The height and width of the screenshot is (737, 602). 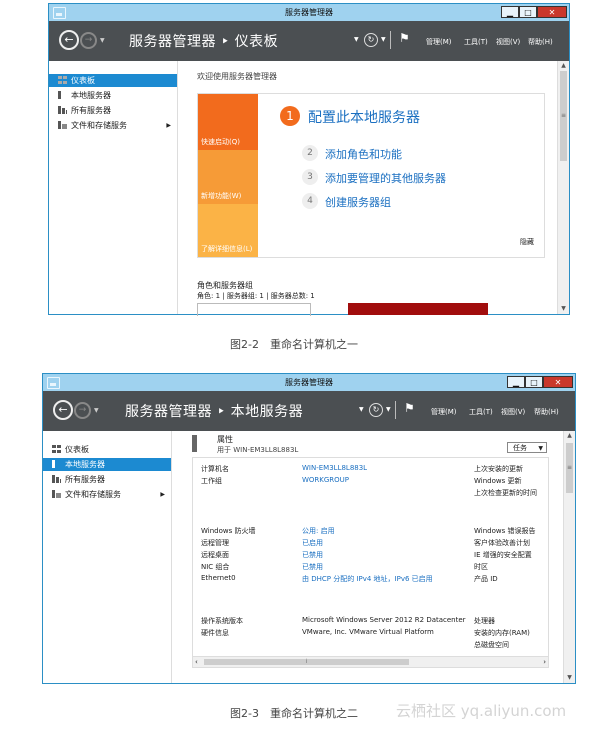 I want to click on workgroup-link: WORKGROUP, so click(x=325, y=480).